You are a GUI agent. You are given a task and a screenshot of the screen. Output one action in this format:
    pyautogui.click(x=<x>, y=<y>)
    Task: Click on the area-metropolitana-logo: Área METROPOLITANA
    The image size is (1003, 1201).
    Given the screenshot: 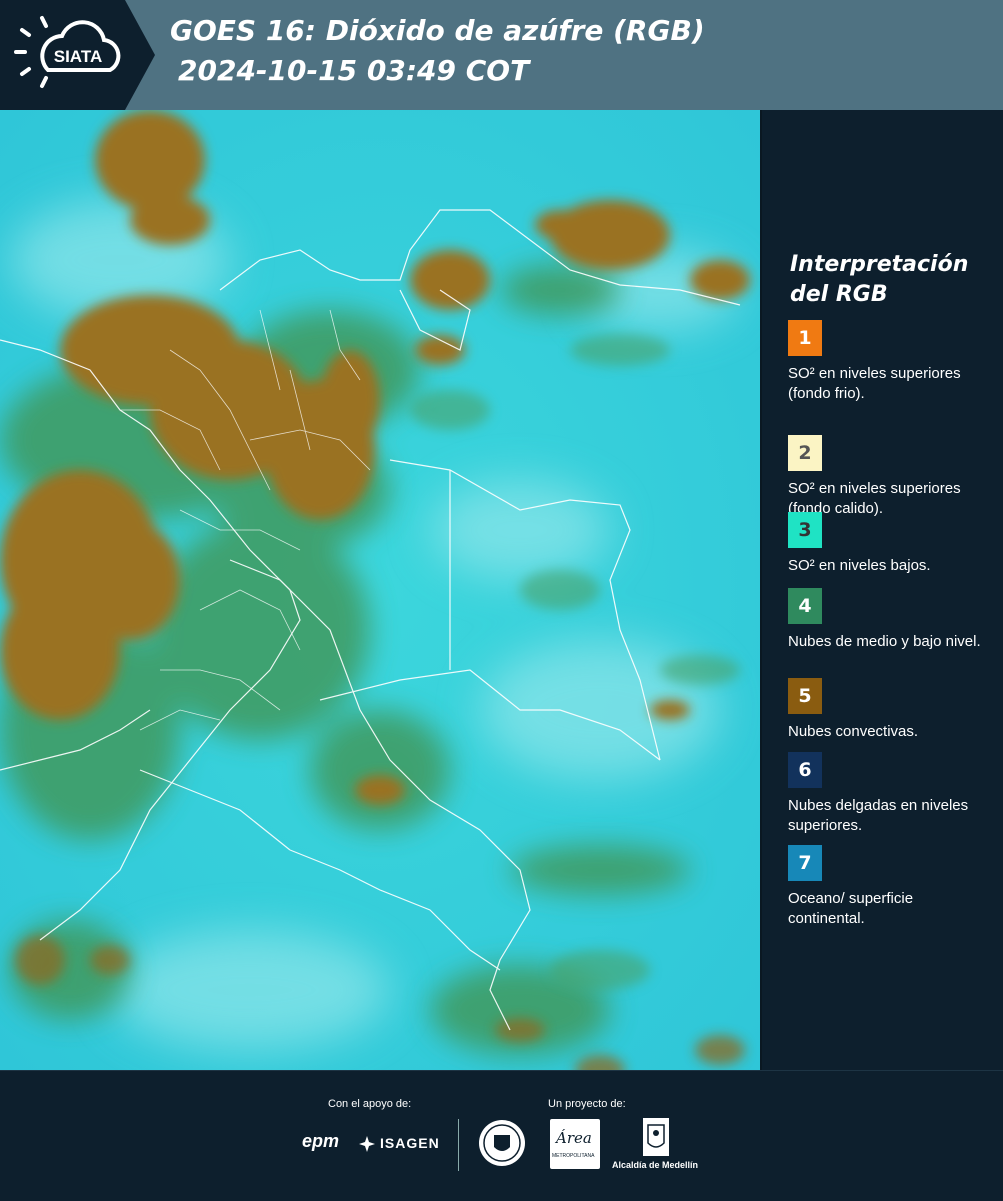 What is the action you would take?
    pyautogui.click(x=575, y=1144)
    